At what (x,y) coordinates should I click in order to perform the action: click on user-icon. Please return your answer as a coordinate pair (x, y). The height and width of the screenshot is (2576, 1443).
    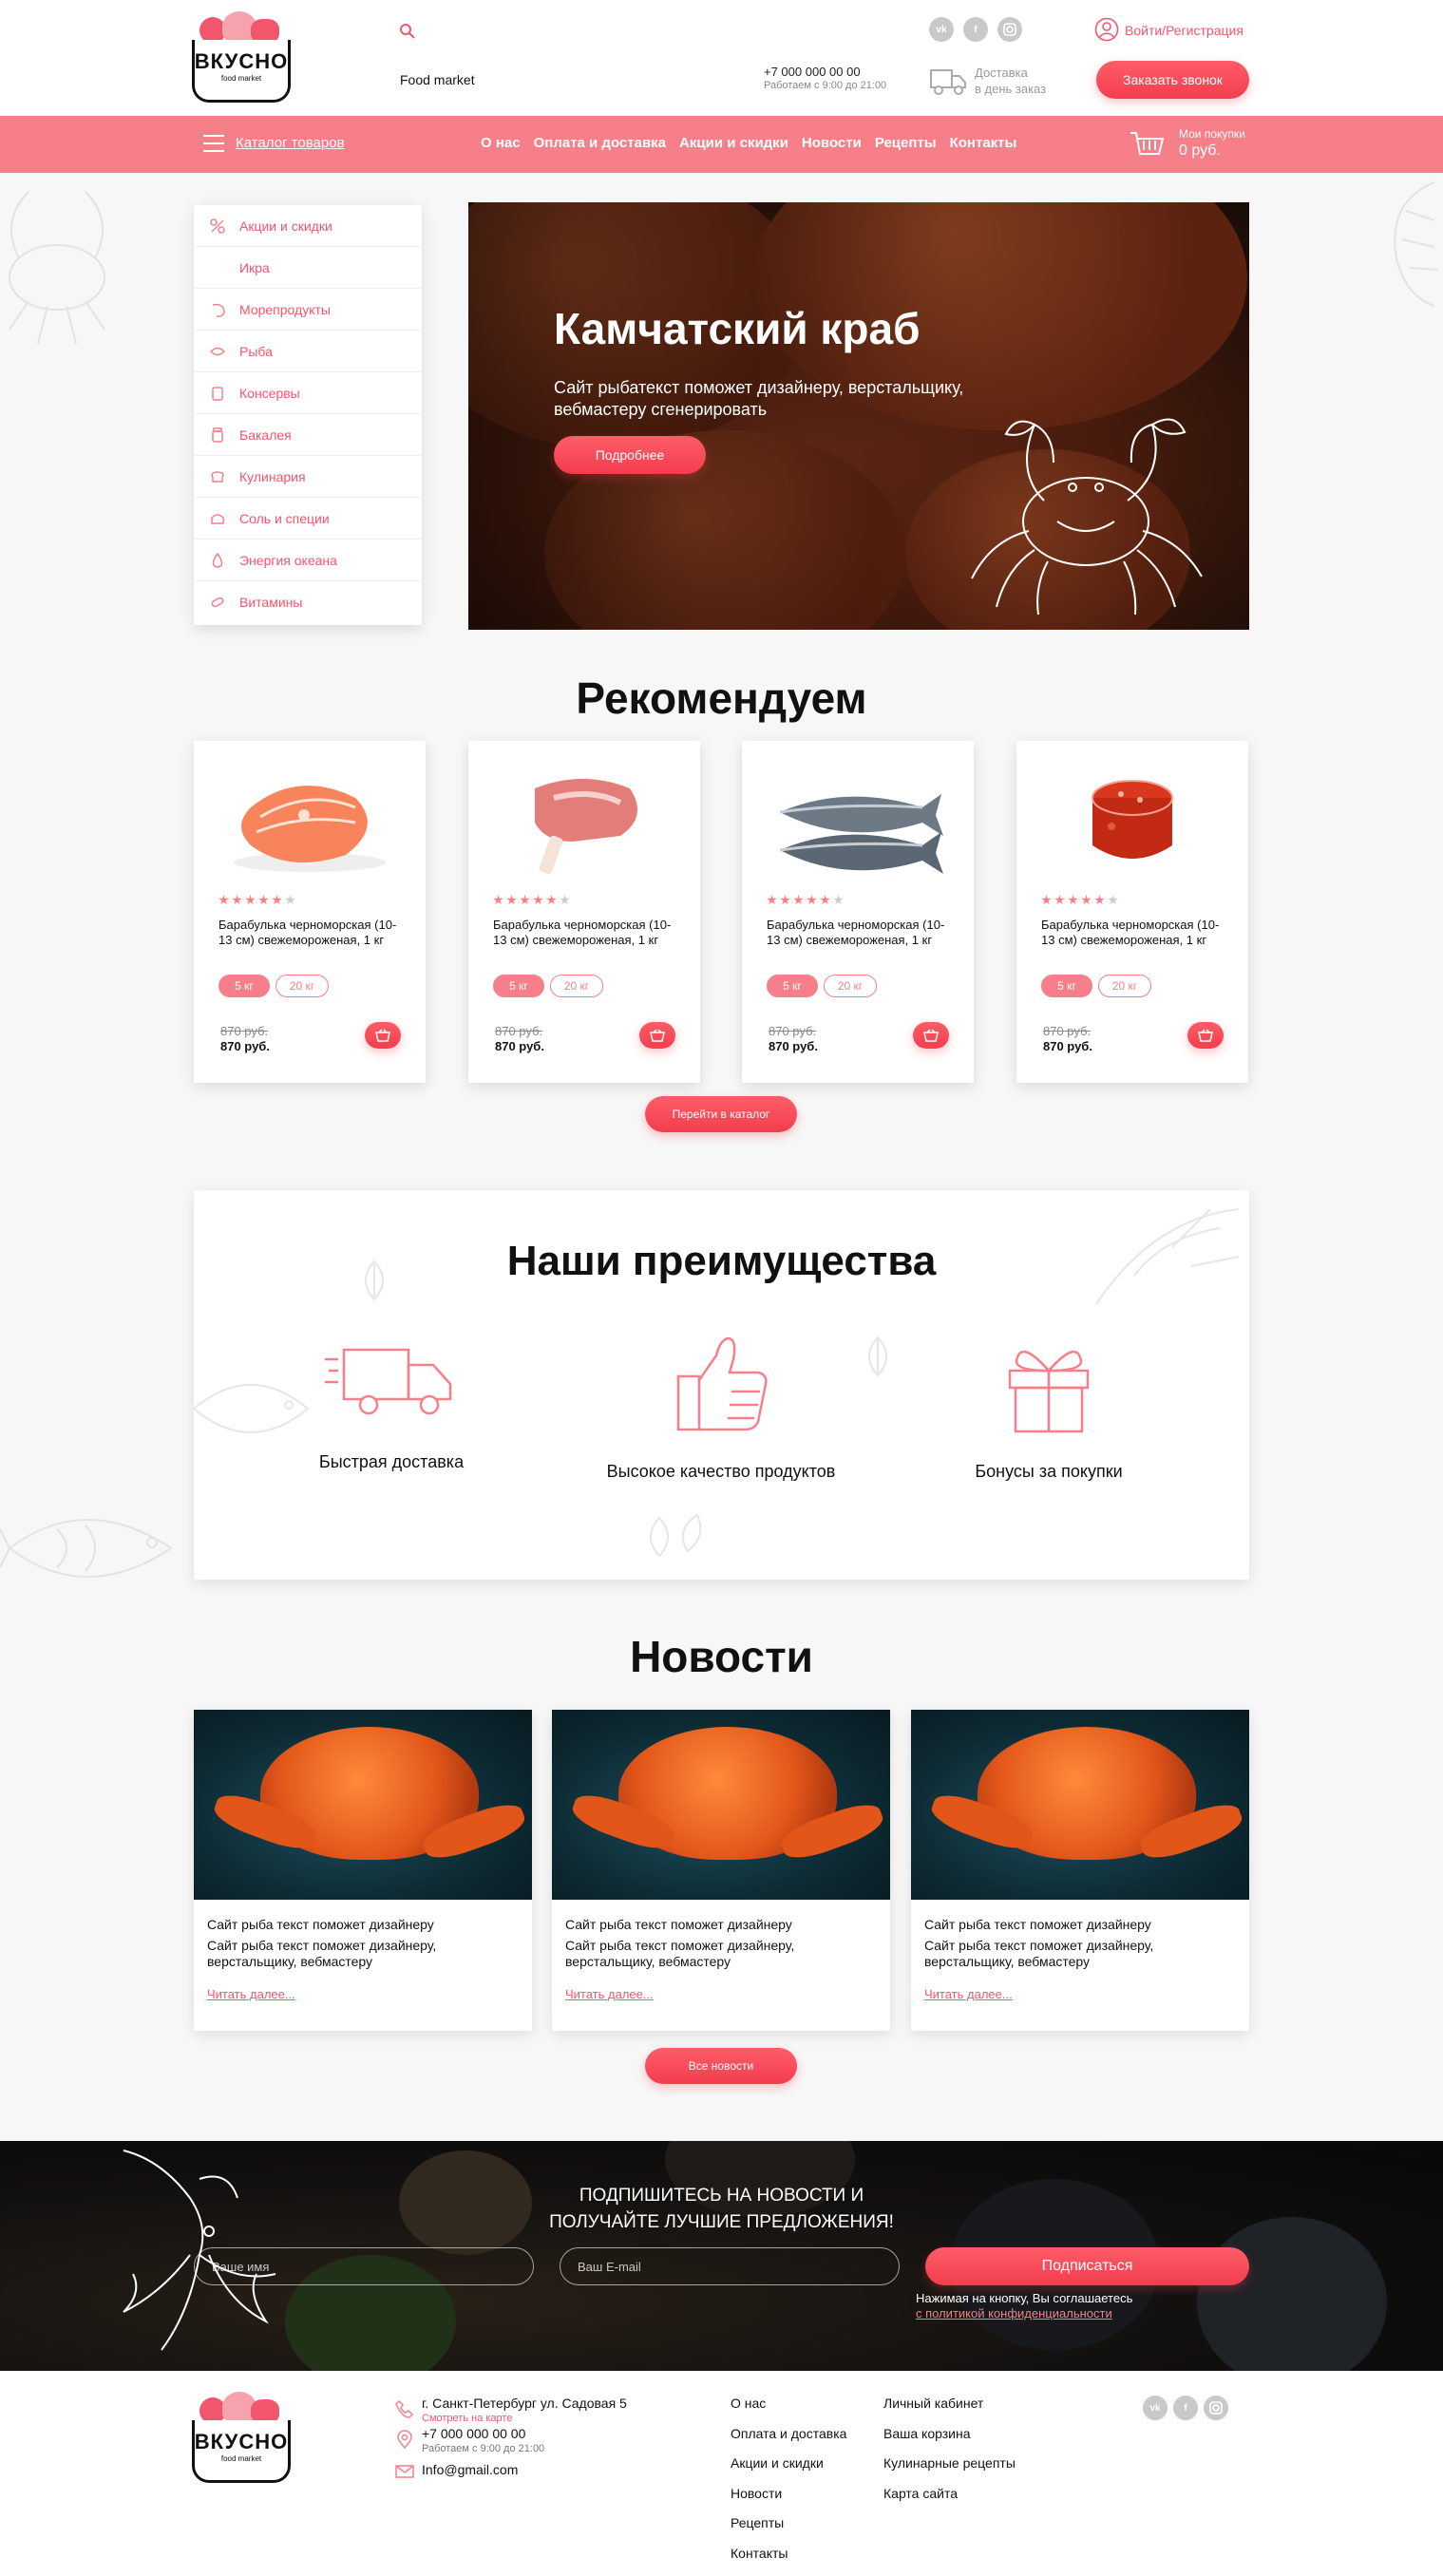
    Looking at the image, I should click on (1106, 29).